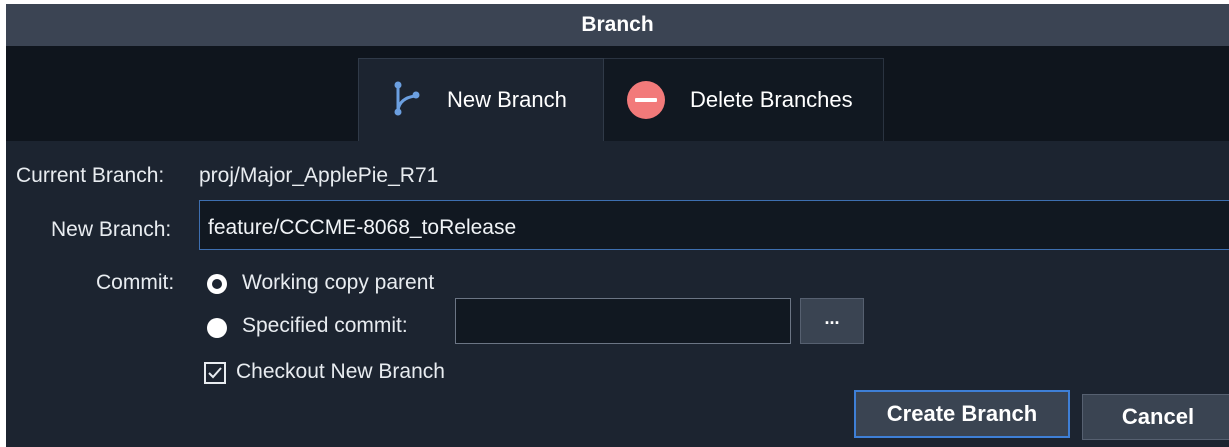  Describe the element at coordinates (714, 225) in the screenshot. I see `new-branch-input` at that location.